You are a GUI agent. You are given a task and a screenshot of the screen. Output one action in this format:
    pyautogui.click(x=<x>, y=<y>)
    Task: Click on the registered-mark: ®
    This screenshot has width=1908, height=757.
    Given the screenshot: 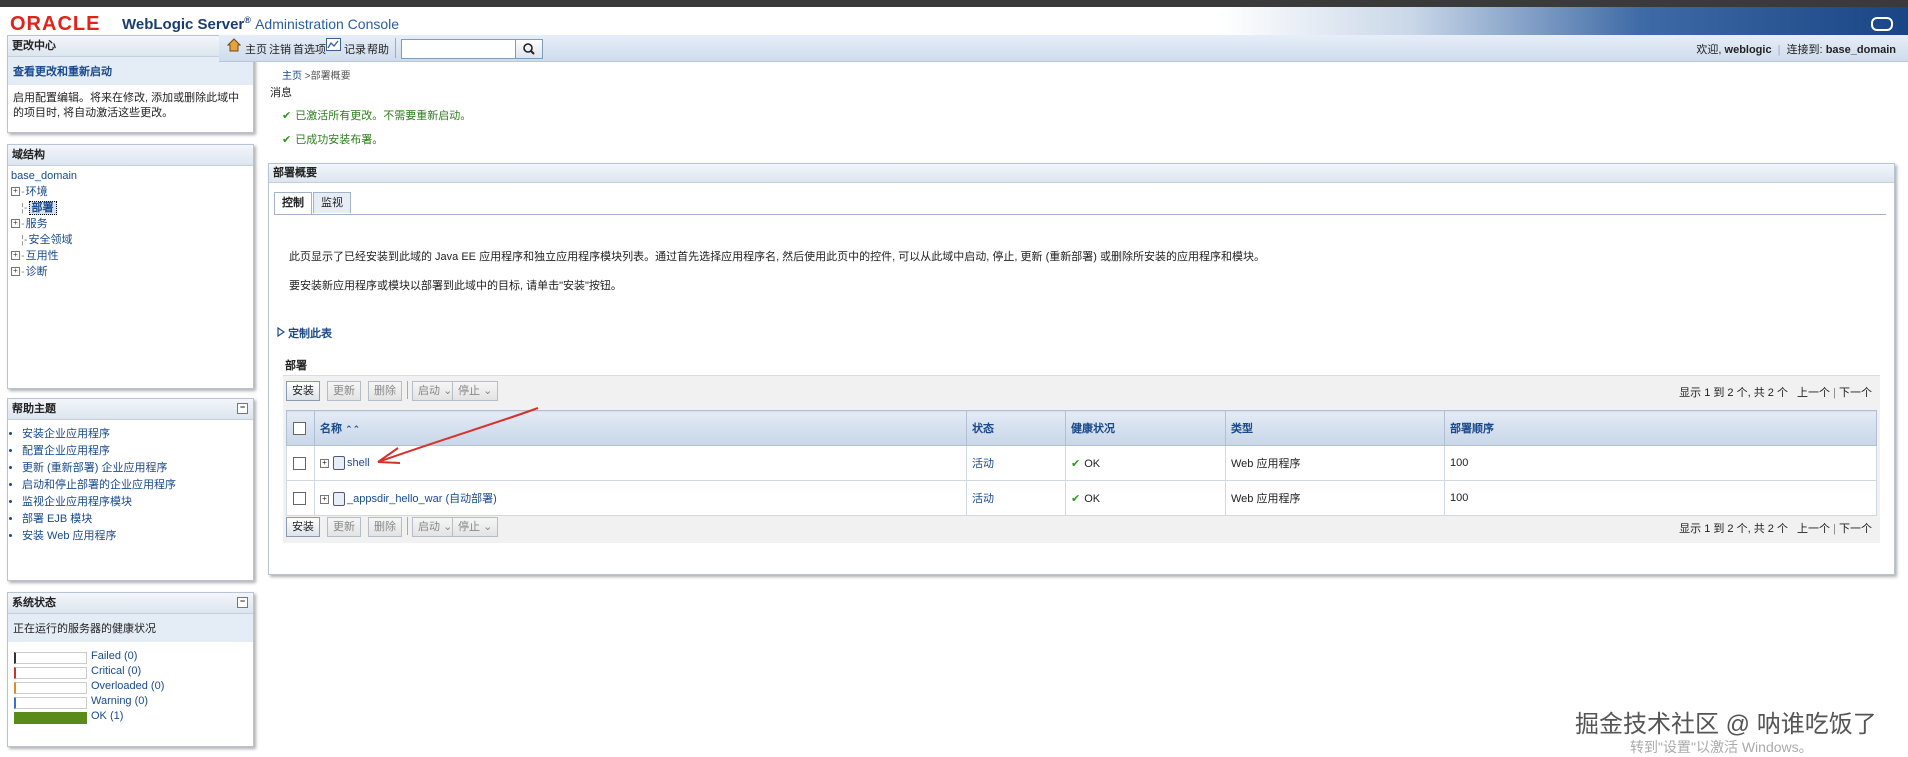 What is the action you would take?
    pyautogui.click(x=247, y=20)
    